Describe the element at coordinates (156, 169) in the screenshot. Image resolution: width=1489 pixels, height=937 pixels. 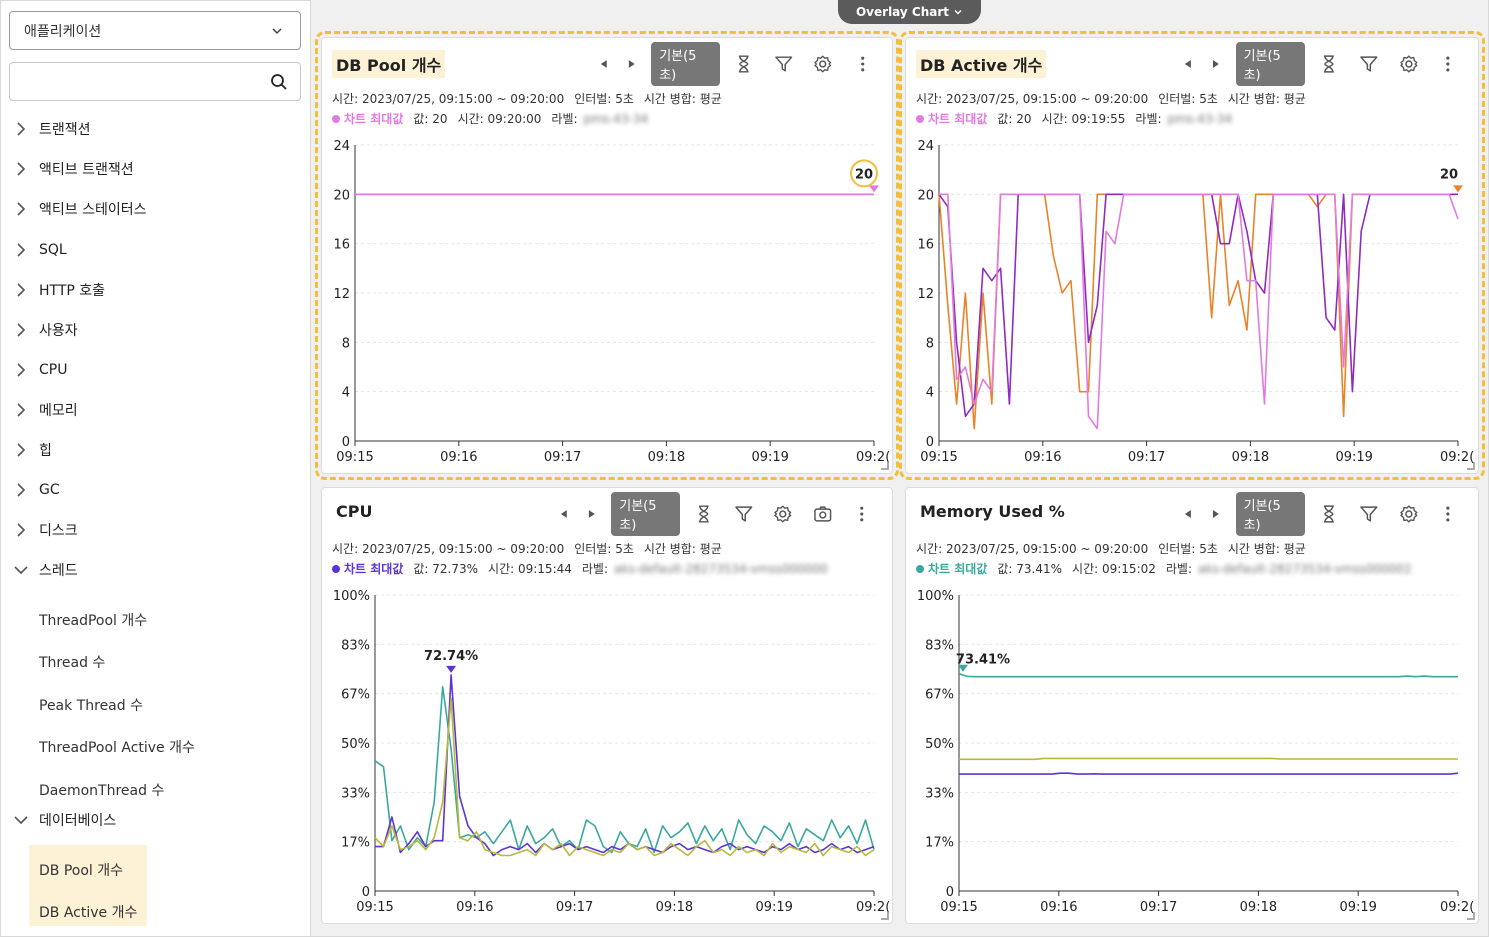
I see `tree-item-1: 액티브 트랜잭션` at that location.